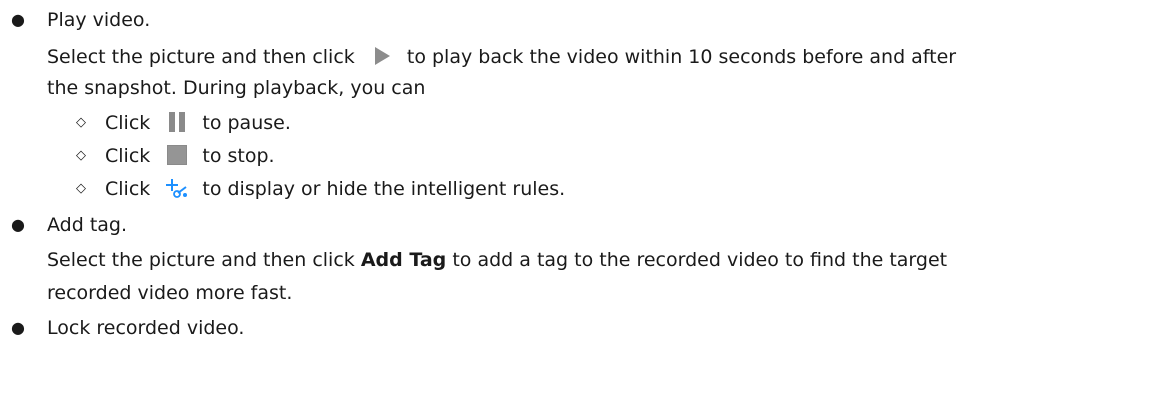 Image resolution: width=1157 pixels, height=415 pixels. I want to click on intelligent-rules-icon, so click(177, 188).